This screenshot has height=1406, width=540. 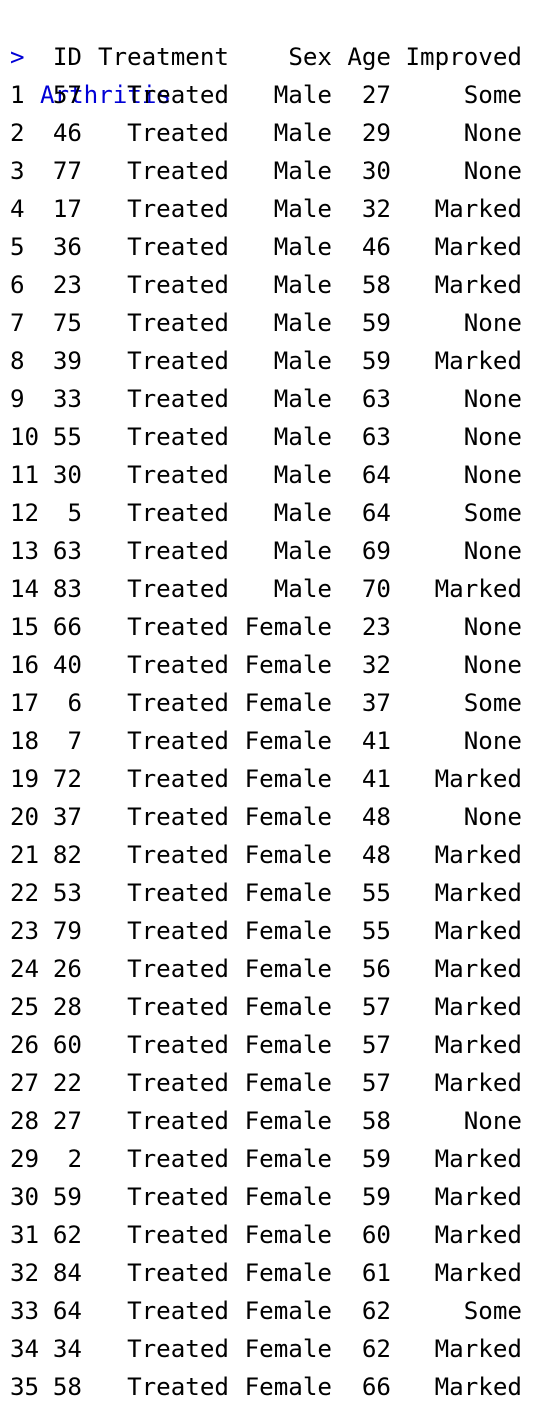 What do you see at coordinates (270, 1273) in the screenshot?
I see `table-row: 32 84 Treated Female 61 Marked` at bounding box center [270, 1273].